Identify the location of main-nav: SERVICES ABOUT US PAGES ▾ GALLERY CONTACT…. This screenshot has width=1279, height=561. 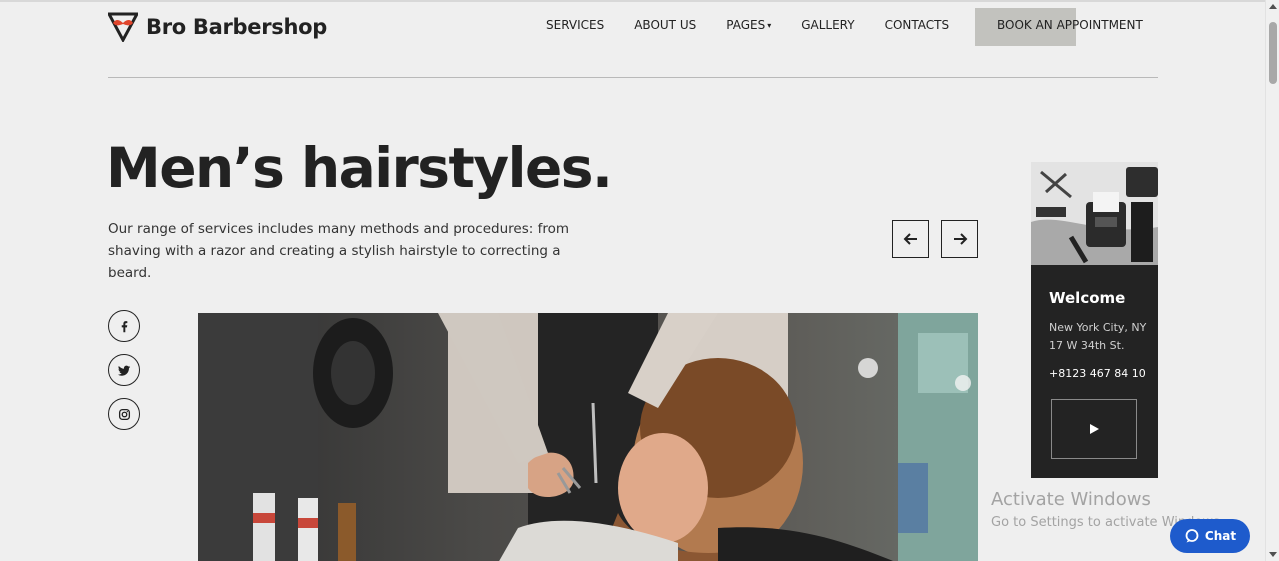
(762, 25).